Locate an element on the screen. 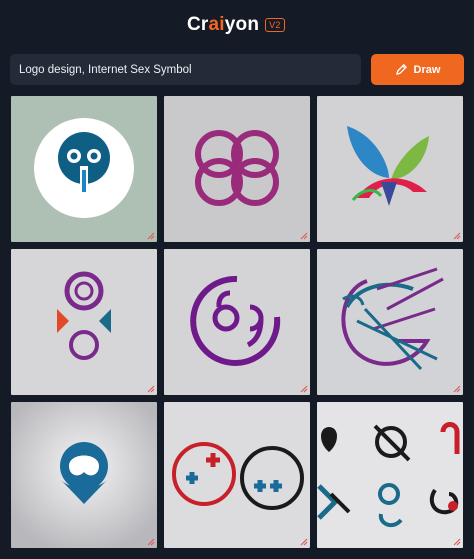  prompt-input-value: Logo design, Internet Sex Symbol is located at coordinates (105, 69).